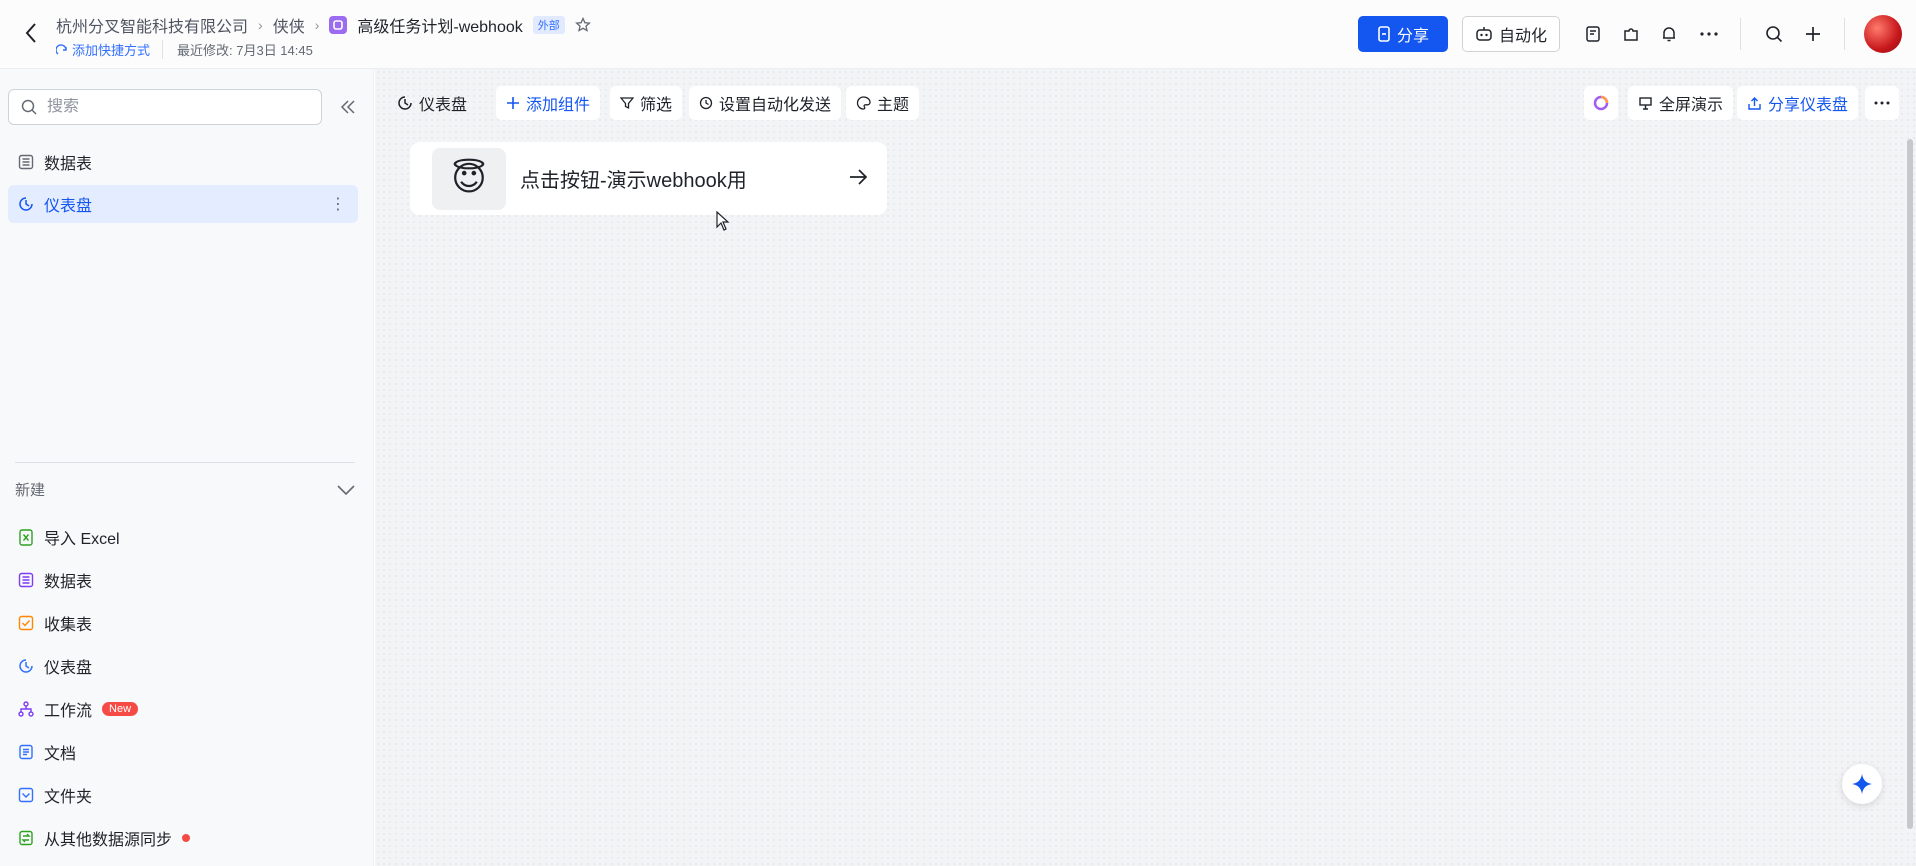 This screenshot has height=866, width=1916. What do you see at coordinates (723, 221) in the screenshot?
I see `mouse-cursor-icon` at bounding box center [723, 221].